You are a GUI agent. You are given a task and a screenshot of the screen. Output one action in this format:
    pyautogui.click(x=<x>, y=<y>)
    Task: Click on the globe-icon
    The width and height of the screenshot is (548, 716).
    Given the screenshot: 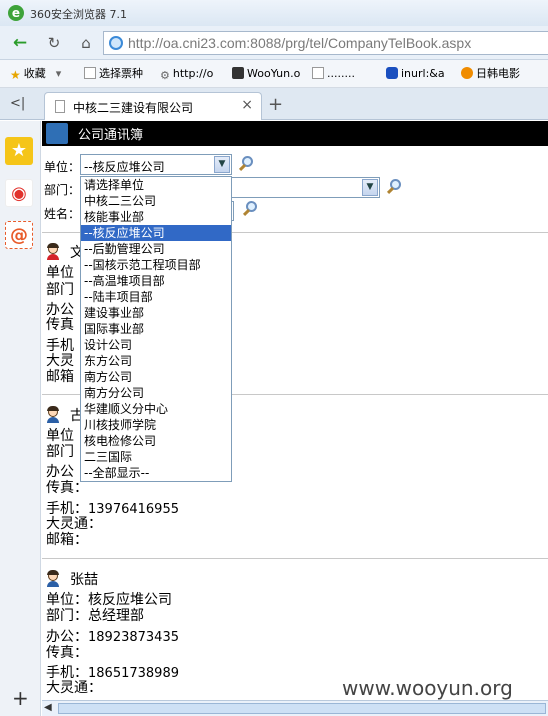 What is the action you would take?
    pyautogui.click(x=116, y=43)
    